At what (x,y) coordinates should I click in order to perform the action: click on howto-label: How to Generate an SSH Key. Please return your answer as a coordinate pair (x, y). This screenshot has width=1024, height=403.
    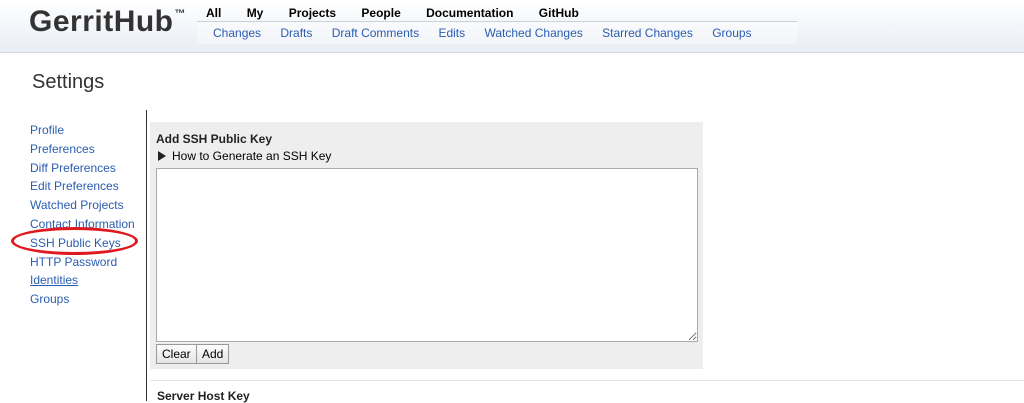
    Looking at the image, I should click on (252, 156).